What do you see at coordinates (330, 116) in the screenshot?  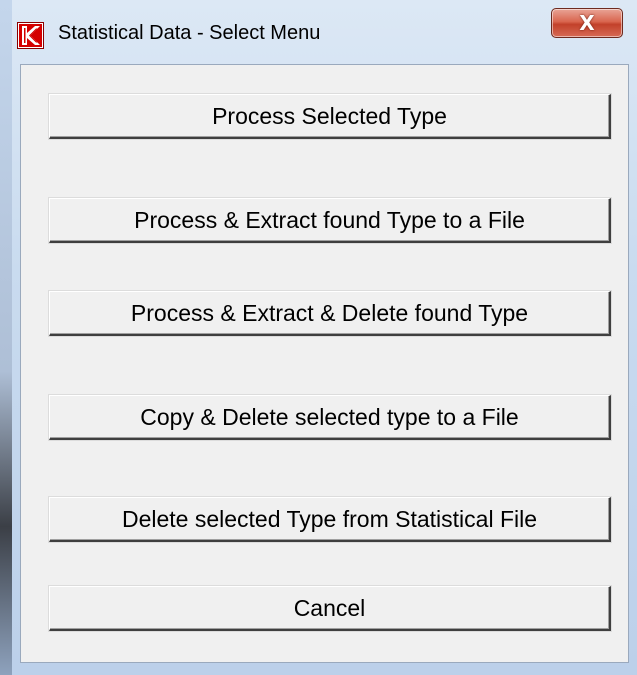 I see `process-selected-type-button: Process Selected Type` at bounding box center [330, 116].